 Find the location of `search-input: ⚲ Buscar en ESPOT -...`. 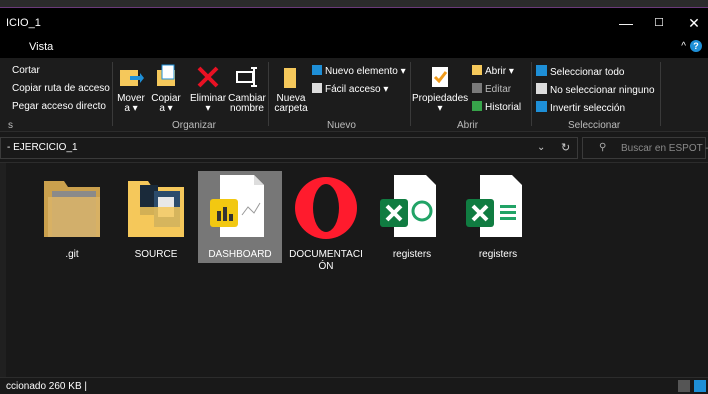

search-input: ⚲ Buscar en ESPOT -... is located at coordinates (645, 148).